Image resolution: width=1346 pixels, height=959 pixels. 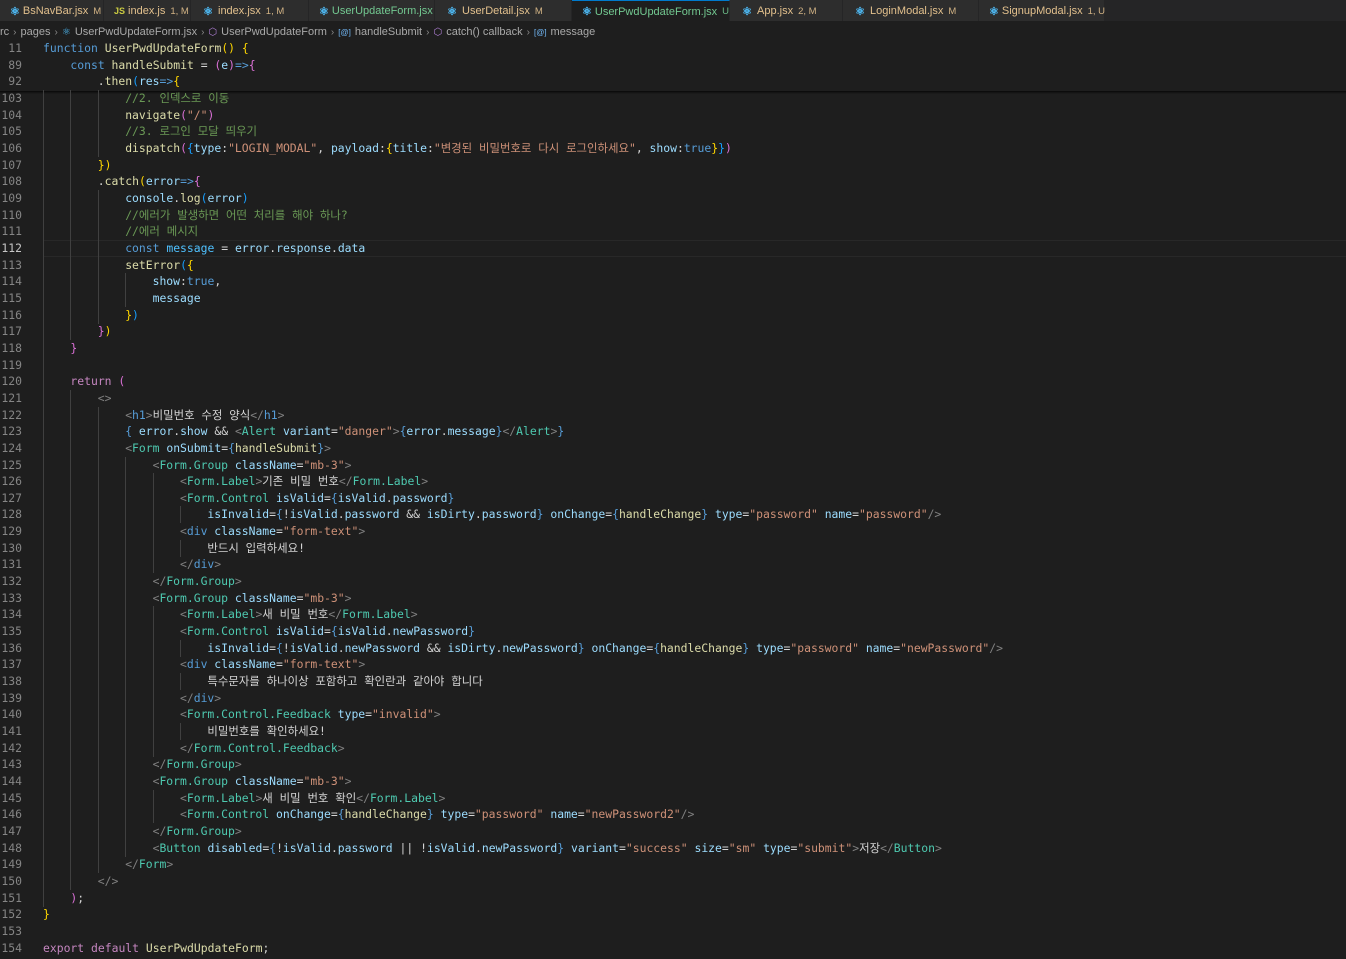 What do you see at coordinates (673, 232) in the screenshot?
I see `code-line: 111 //에러 메시지` at bounding box center [673, 232].